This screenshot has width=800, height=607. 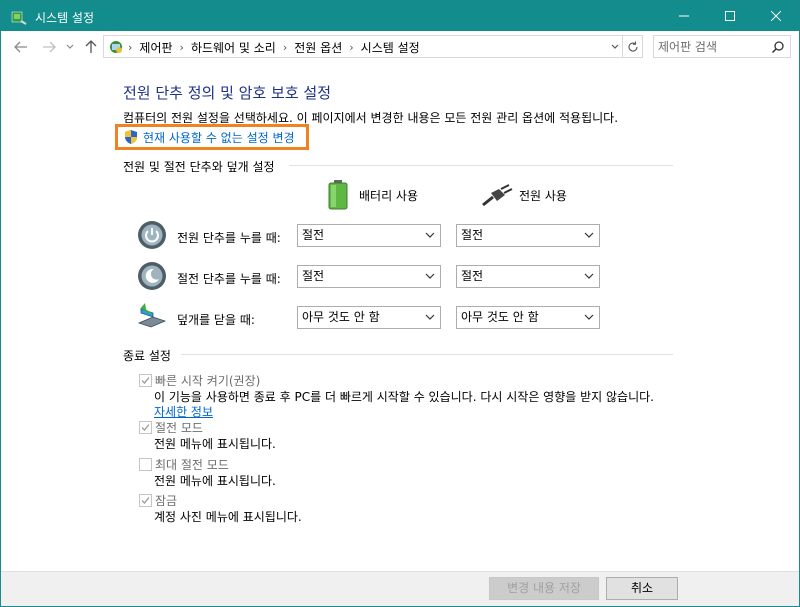 What do you see at coordinates (400, 16) in the screenshot?
I see `title-bar: 시스템 설정` at bounding box center [400, 16].